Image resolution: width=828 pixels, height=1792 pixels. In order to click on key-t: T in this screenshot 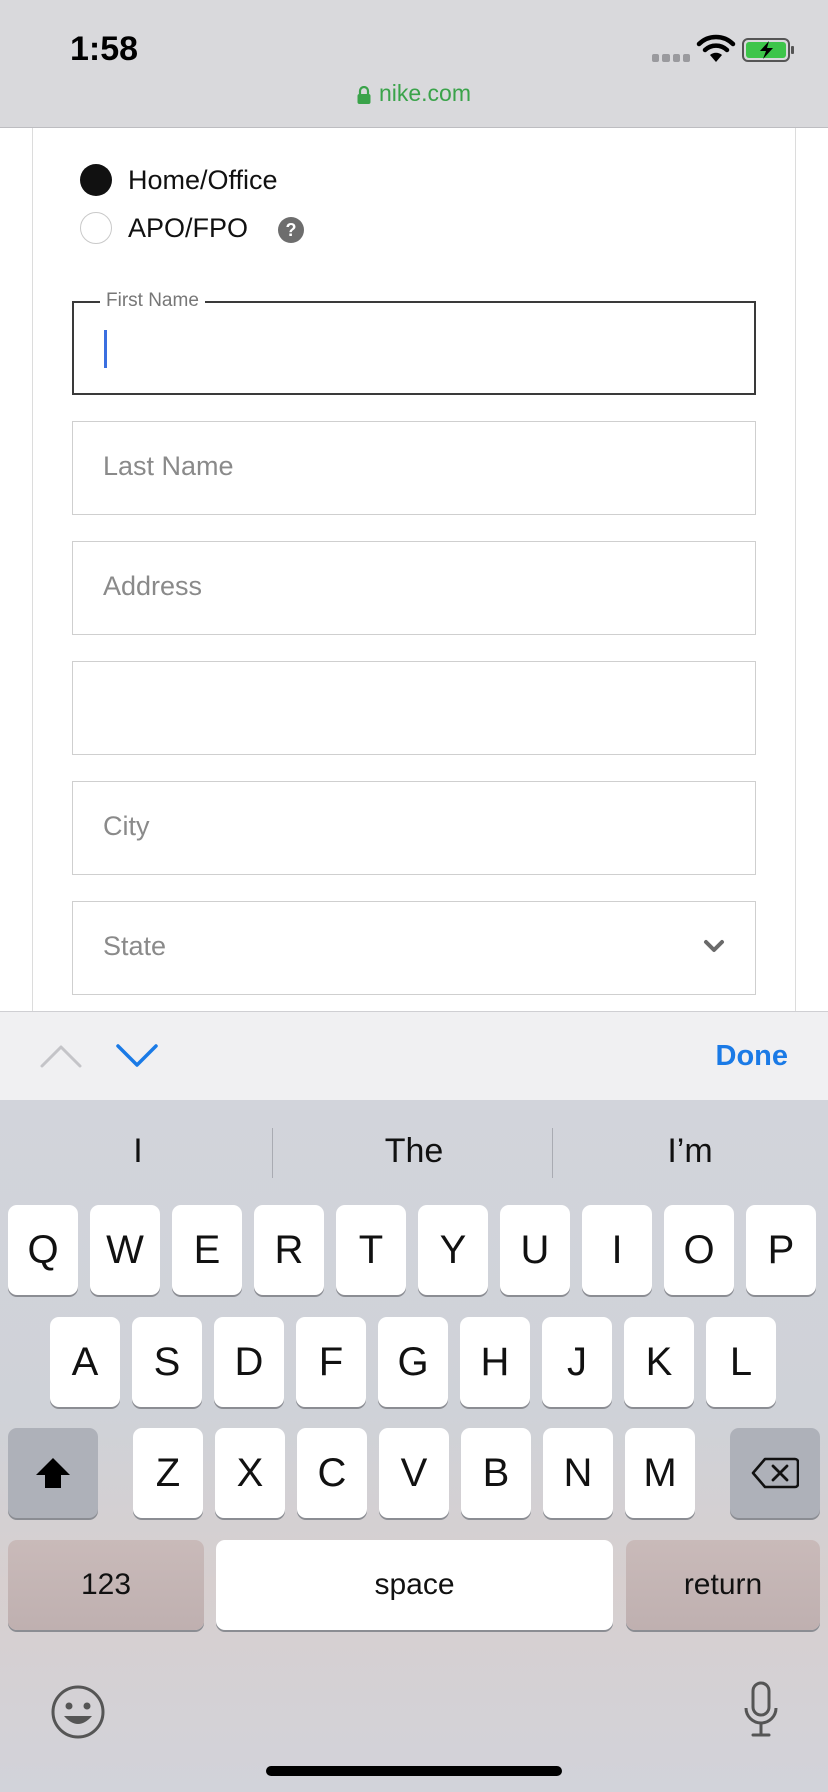, I will do `click(371, 1250)`.